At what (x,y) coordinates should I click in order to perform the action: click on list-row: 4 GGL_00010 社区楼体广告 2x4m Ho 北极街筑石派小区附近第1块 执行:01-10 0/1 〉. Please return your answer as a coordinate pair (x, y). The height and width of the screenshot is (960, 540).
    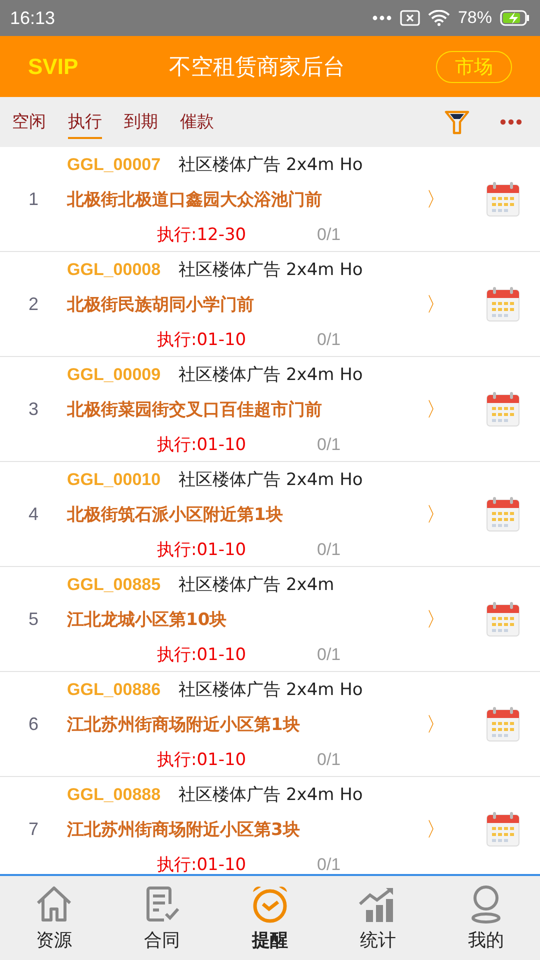
    Looking at the image, I should click on (270, 514).